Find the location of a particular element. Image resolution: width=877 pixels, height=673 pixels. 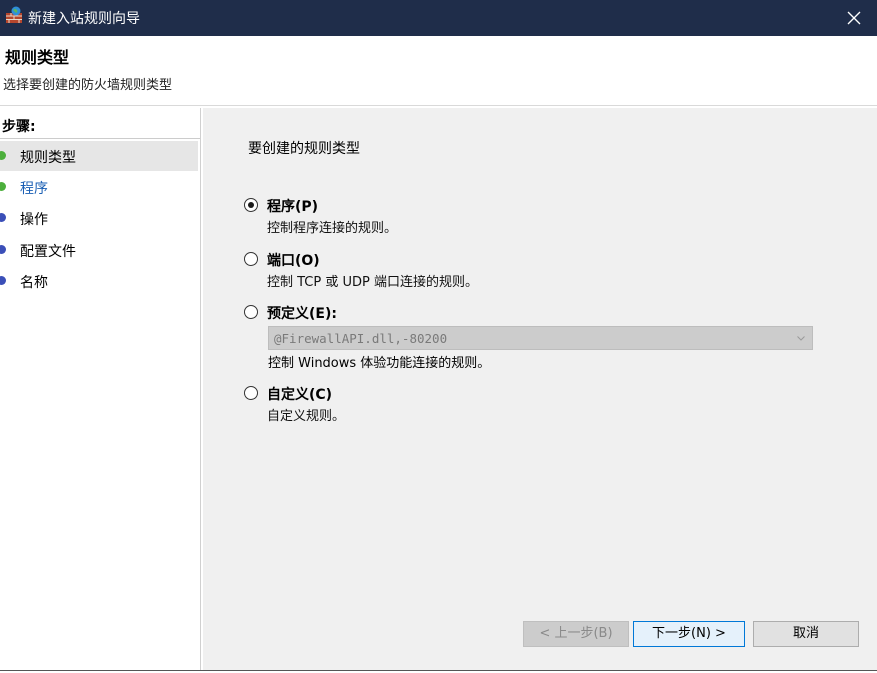

firewall-brick-globe-icon is located at coordinates (14, 14).